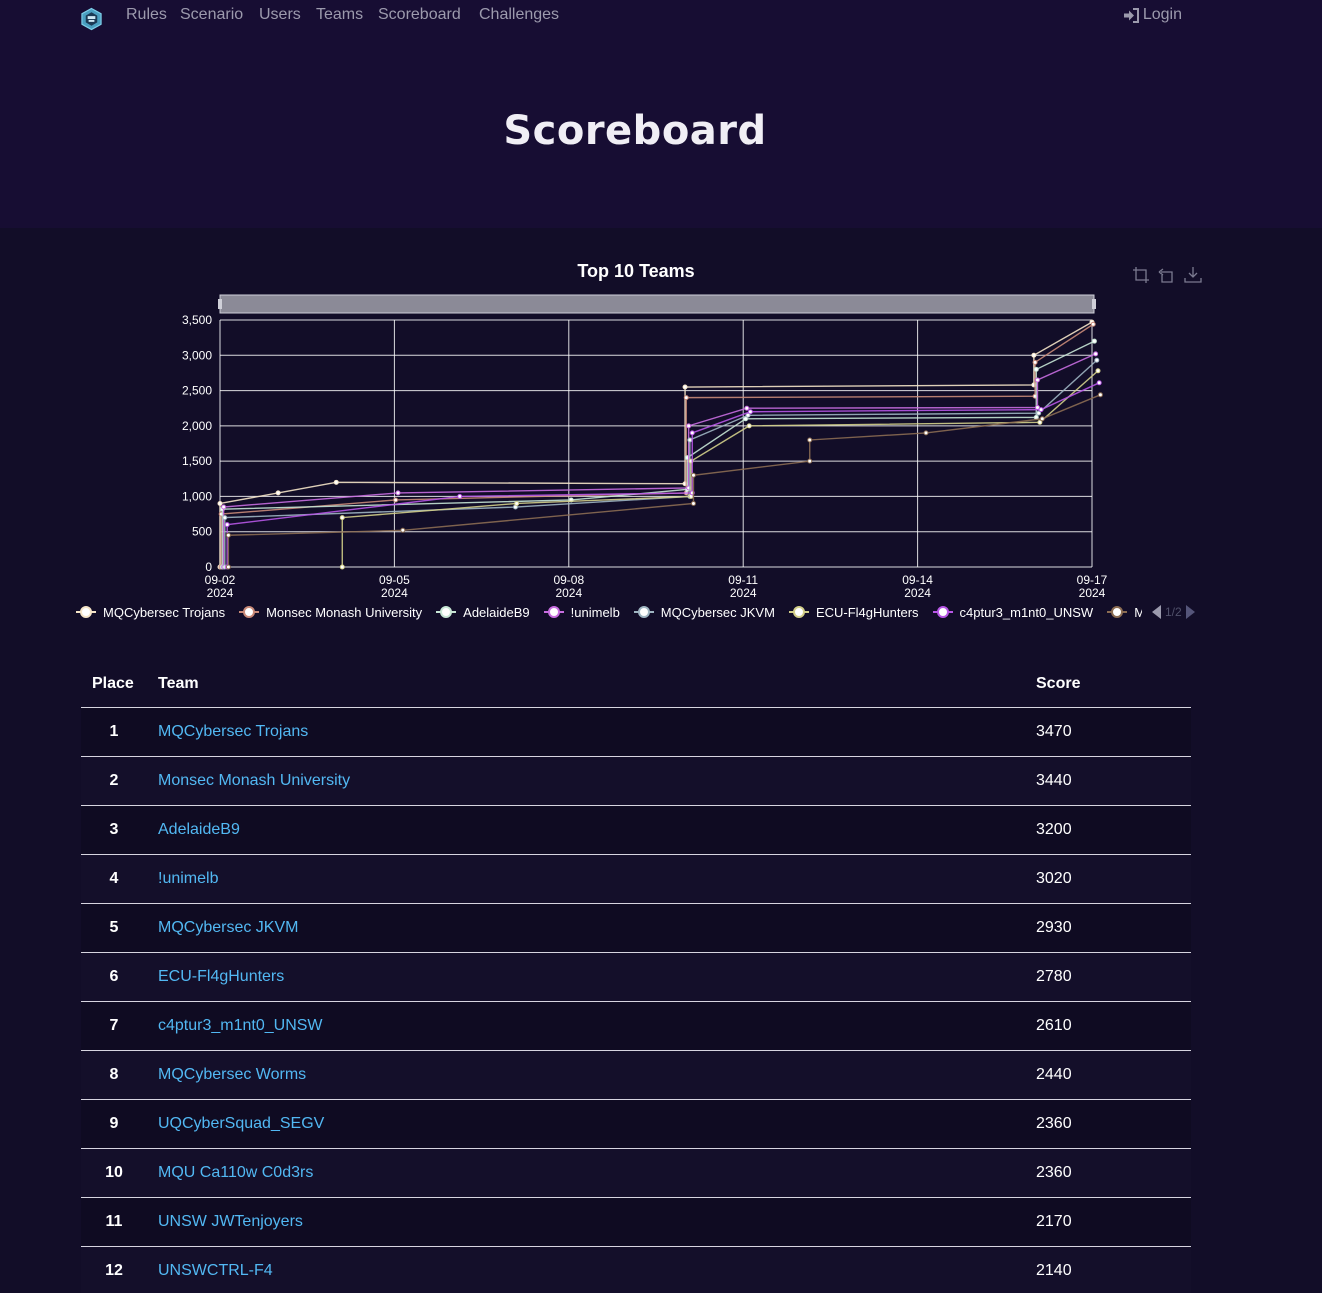 Image resolution: width=1322 pixels, height=1293 pixels. I want to click on table-row: 12 UNSWCTRL-F4 2140, so click(636, 1270).